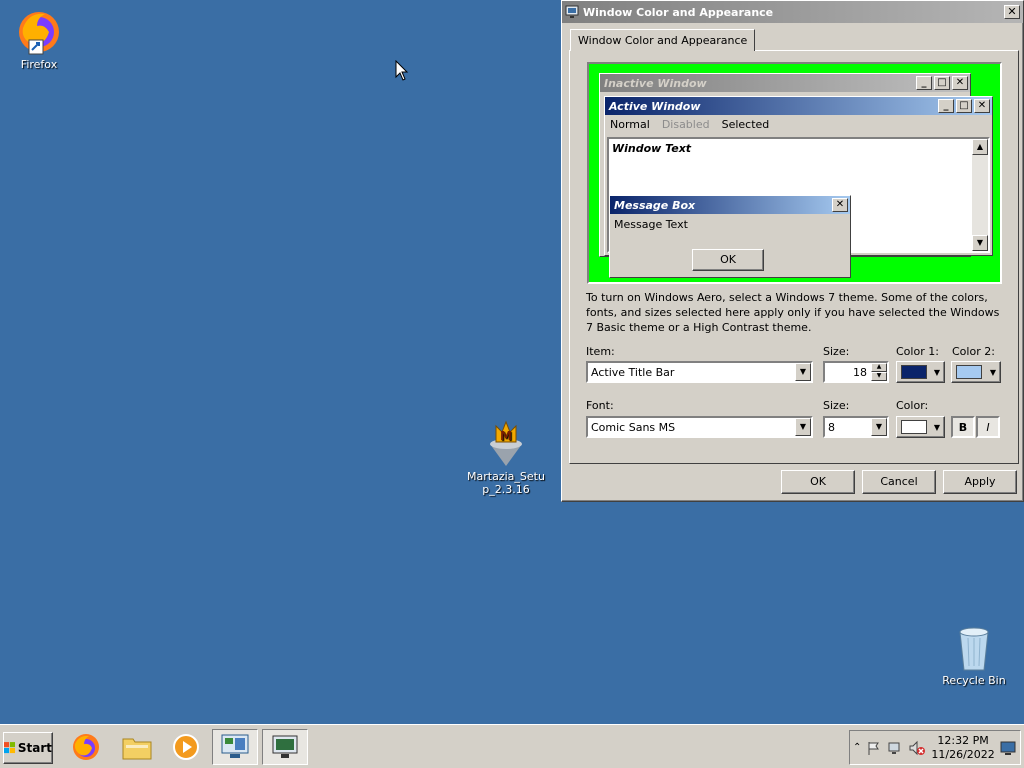  What do you see at coordinates (652, 148) in the screenshot?
I see `preview-window-text: Window Text` at bounding box center [652, 148].